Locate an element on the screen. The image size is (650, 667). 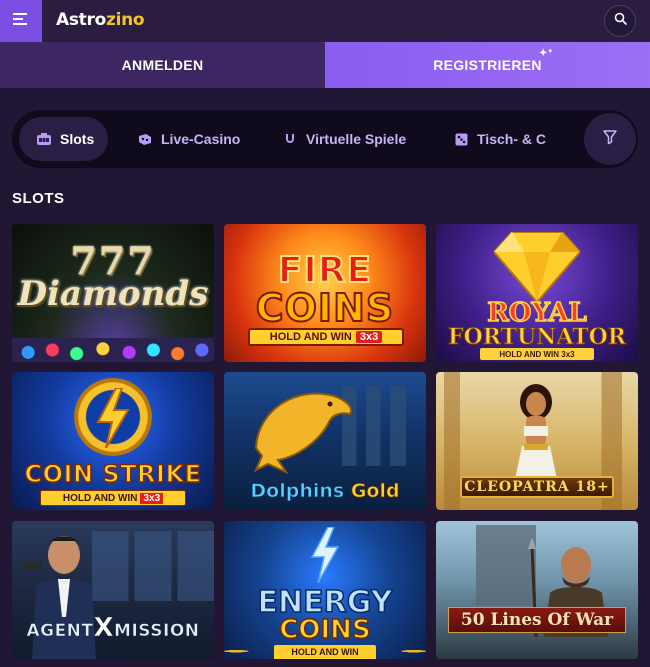
filter-button is located at coordinates (610, 139).